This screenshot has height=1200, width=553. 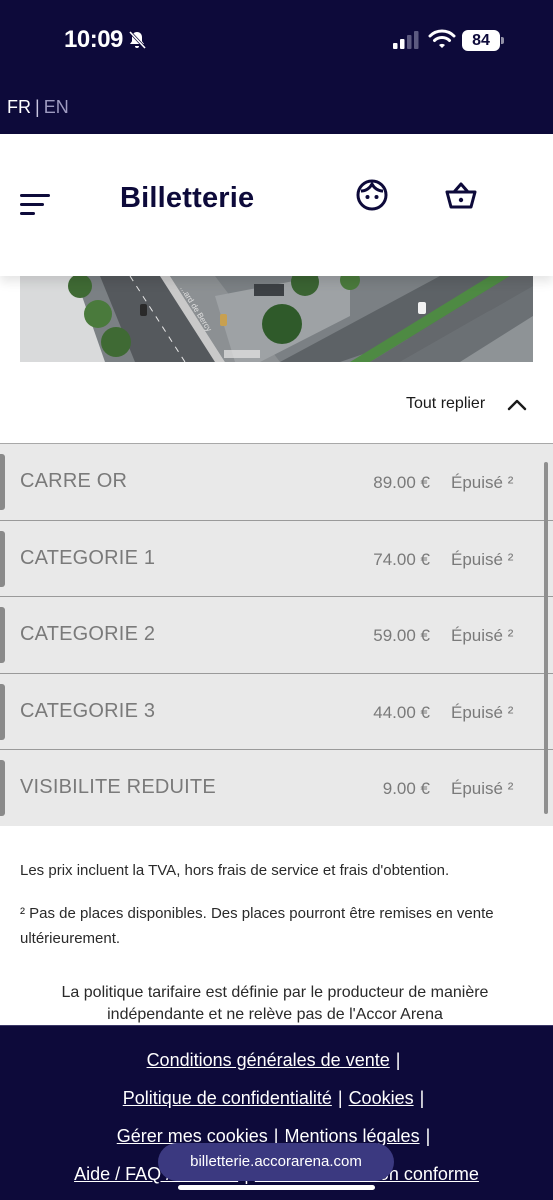 I want to click on site-header: Billetterie, so click(x=276, y=205).